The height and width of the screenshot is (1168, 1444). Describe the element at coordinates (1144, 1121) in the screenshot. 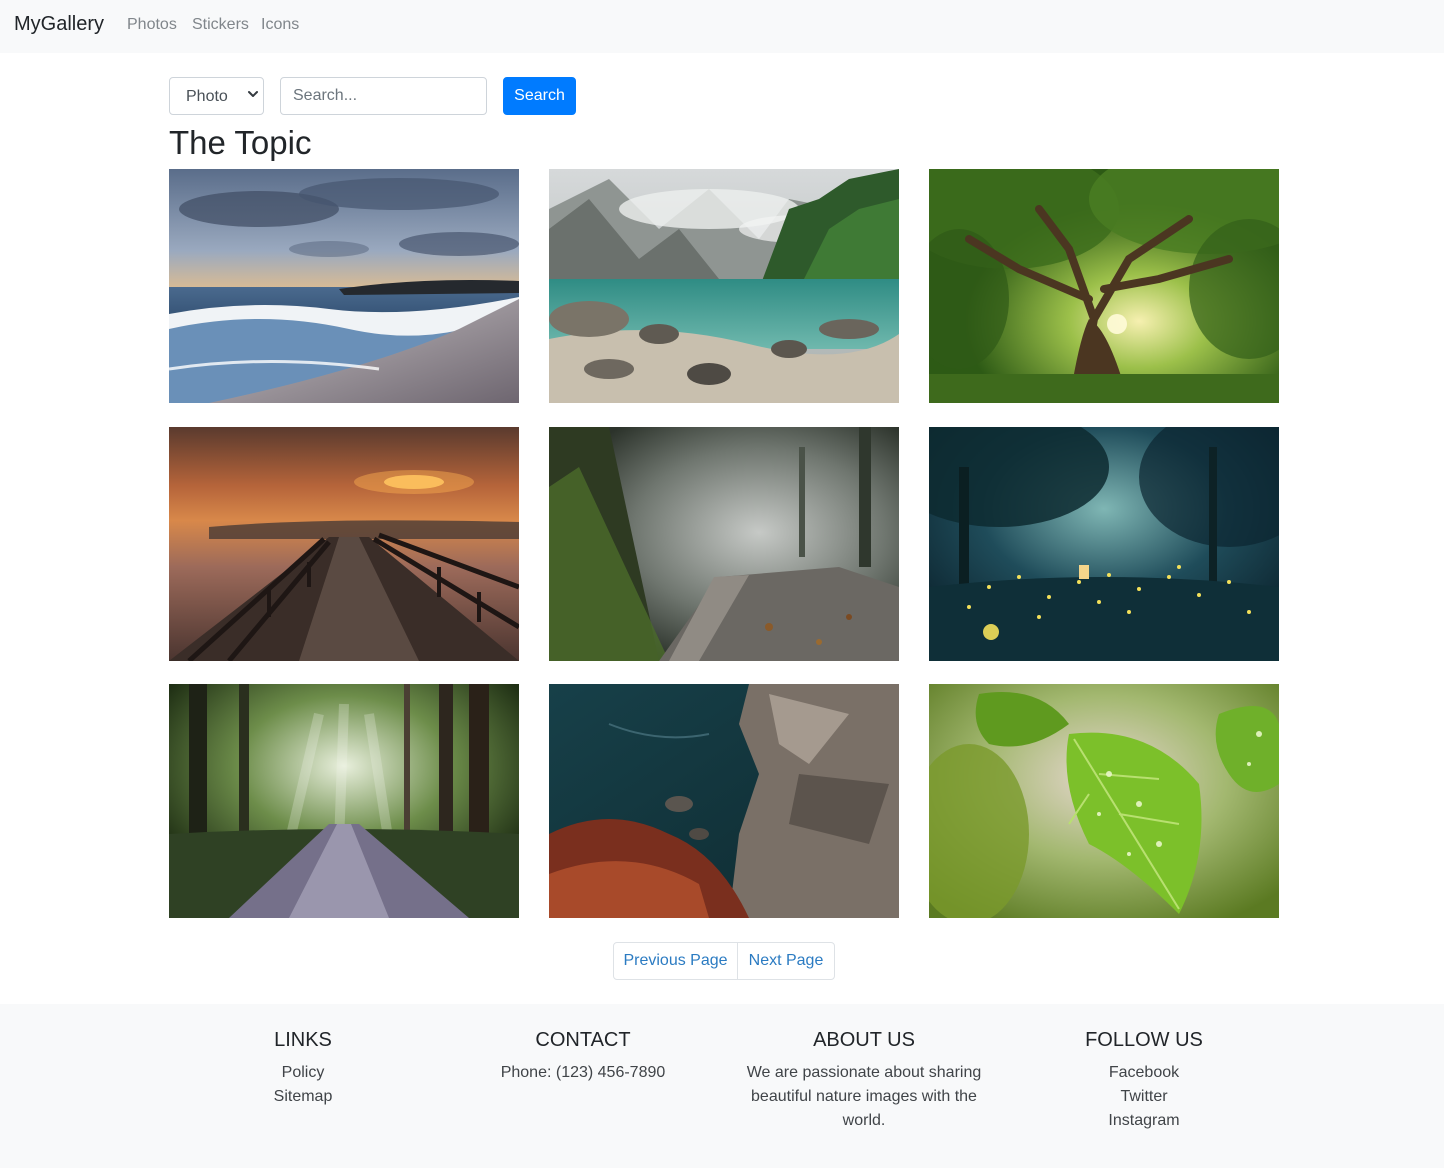

I see `footer-link-instagram: Instagram` at that location.